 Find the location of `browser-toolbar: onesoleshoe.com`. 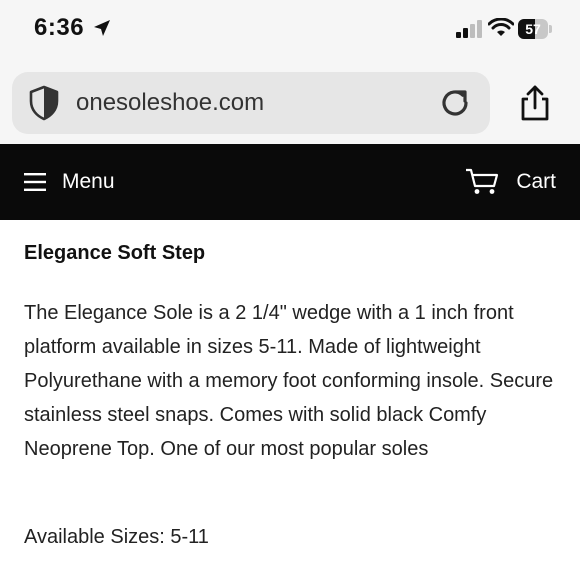

browser-toolbar: onesoleshoe.com is located at coordinates (290, 103).